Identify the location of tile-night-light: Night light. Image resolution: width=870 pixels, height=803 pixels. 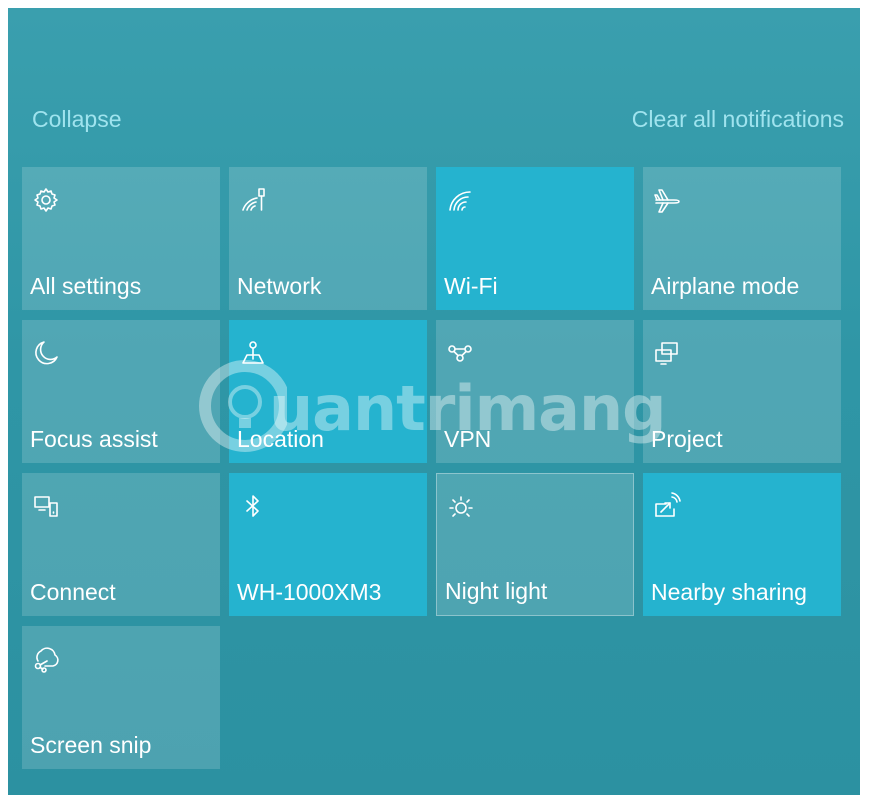
(535, 544).